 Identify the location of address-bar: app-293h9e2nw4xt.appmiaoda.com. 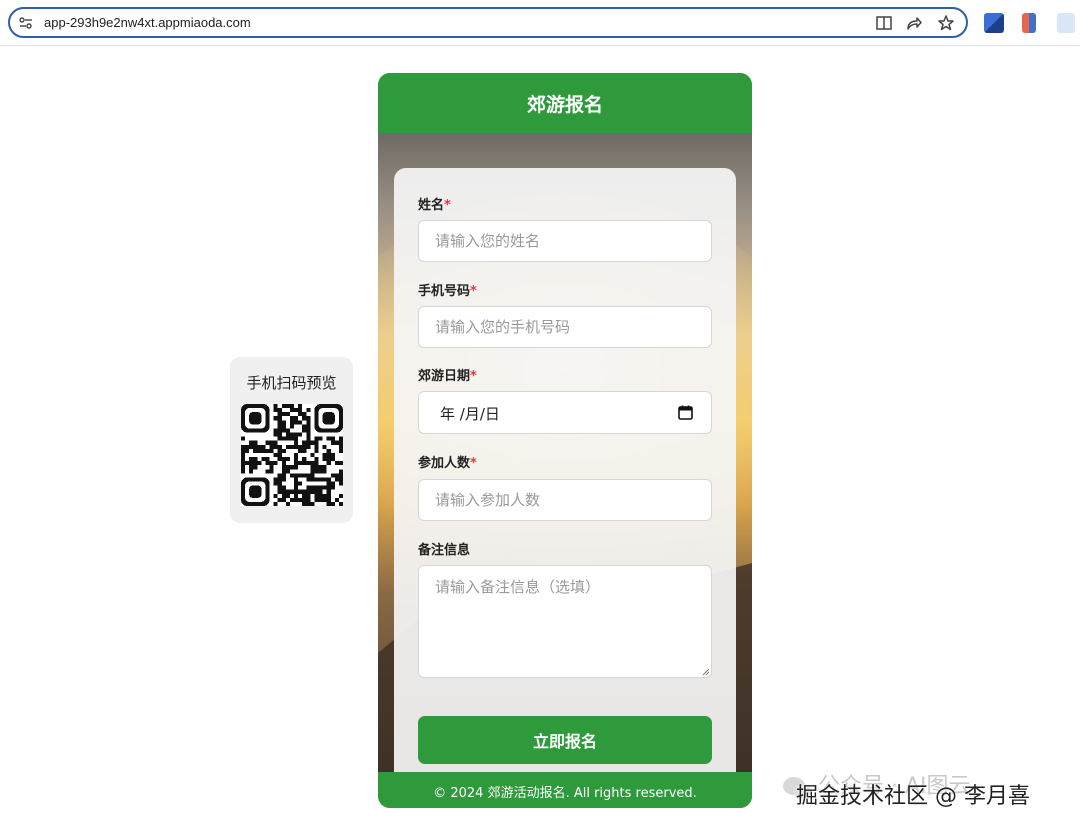
(488, 22).